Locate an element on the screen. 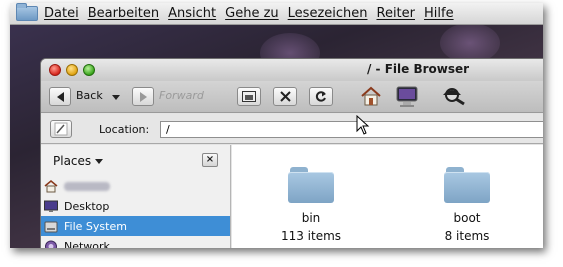 This screenshot has width=563, height=267. places-header-label: Places is located at coordinates (72, 161).